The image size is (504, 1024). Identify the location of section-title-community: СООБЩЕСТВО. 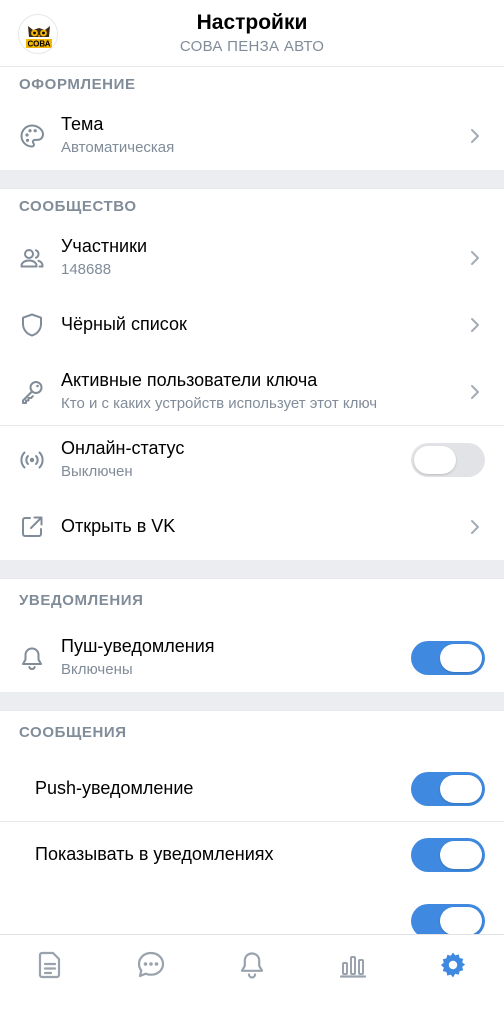
(78, 206).